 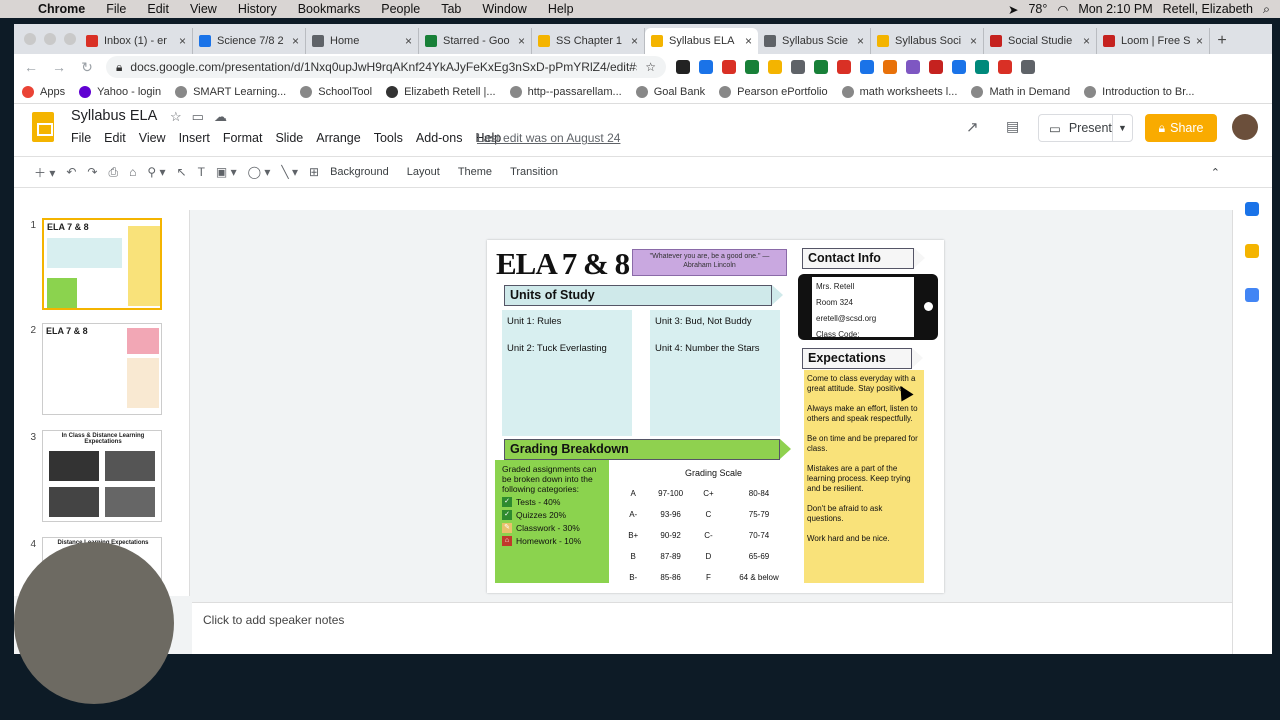 I want to click on user-name: Retell, Elizabeth, so click(x=1208, y=9).